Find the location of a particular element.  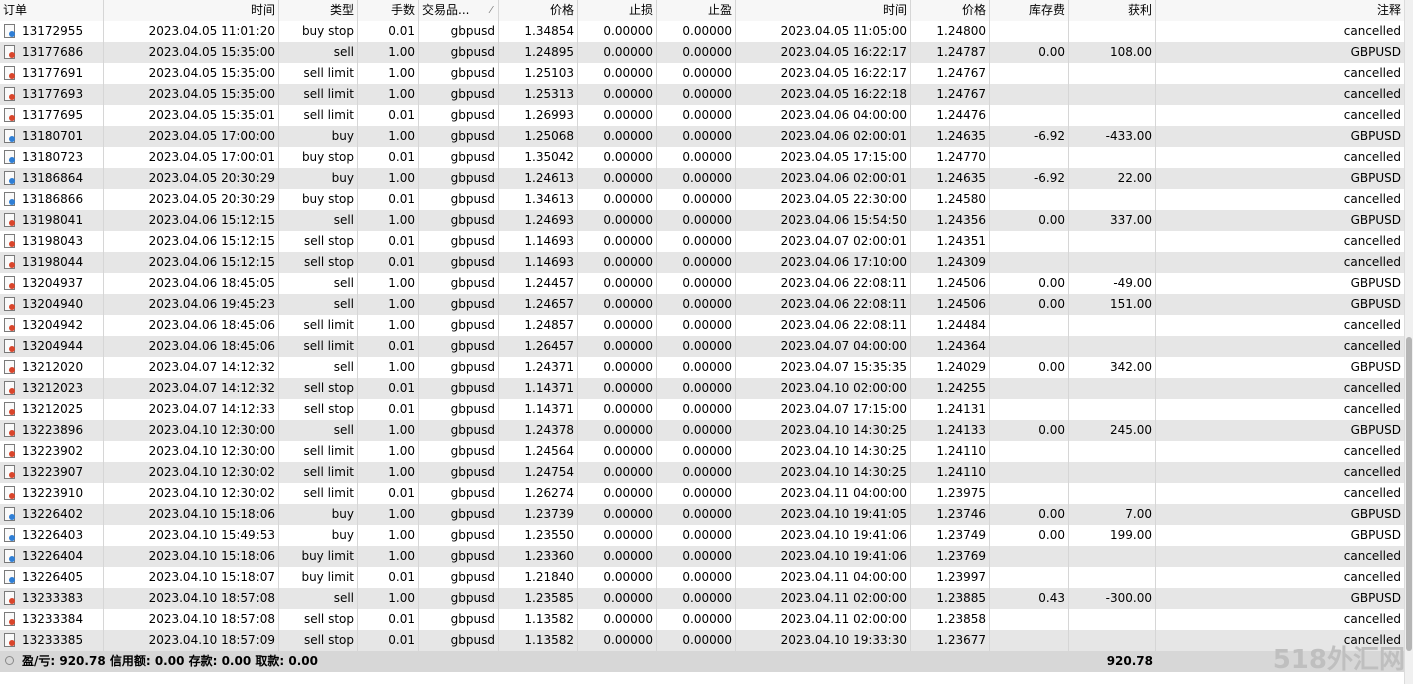

order-id: 13226405 is located at coordinates (53, 577).